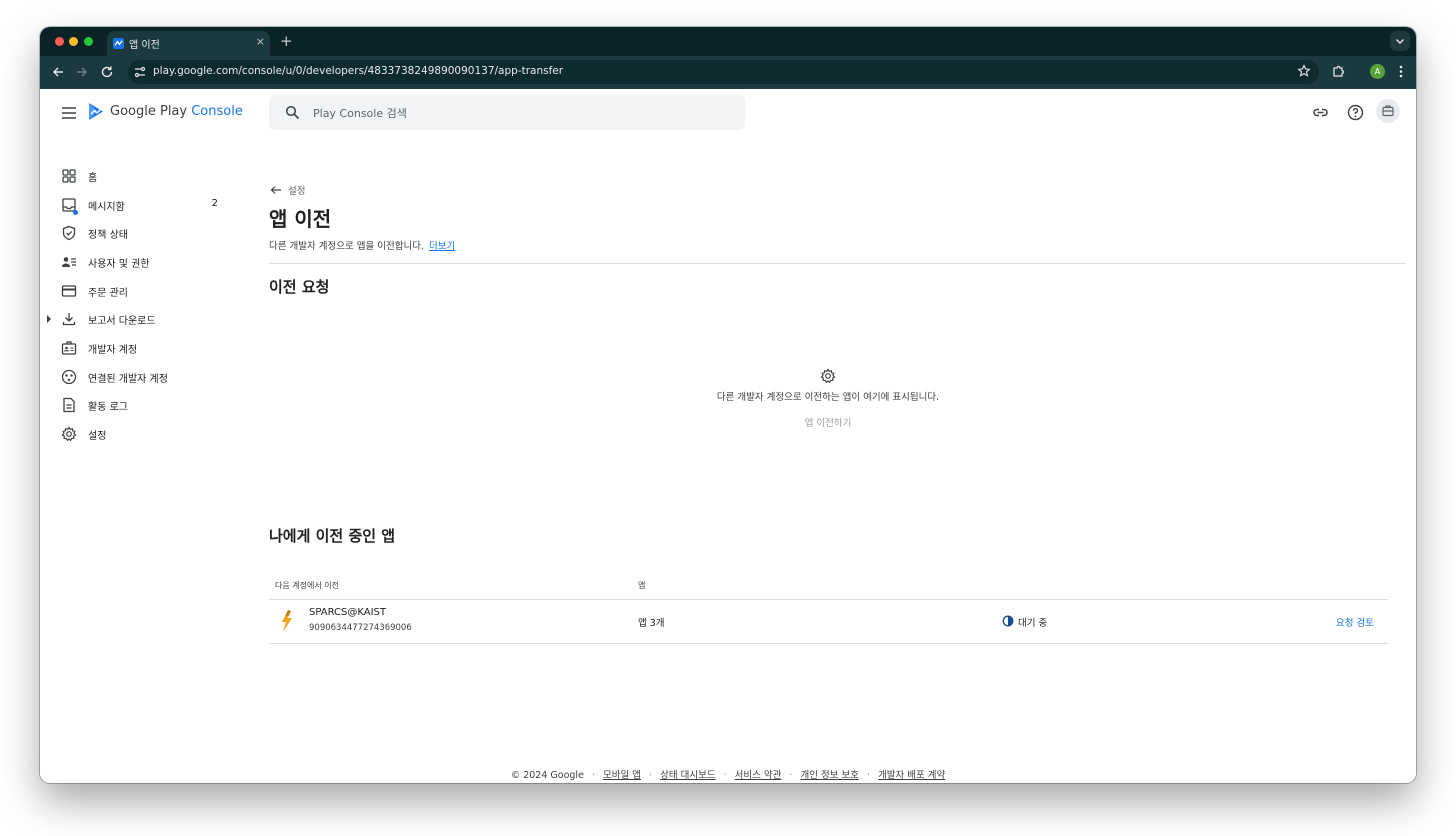 This screenshot has height=836, width=1456. I want to click on empty-state-text: 다른 개발자 계정으로 이전하는 앱이 여기에 표시됩니다., so click(828, 397).